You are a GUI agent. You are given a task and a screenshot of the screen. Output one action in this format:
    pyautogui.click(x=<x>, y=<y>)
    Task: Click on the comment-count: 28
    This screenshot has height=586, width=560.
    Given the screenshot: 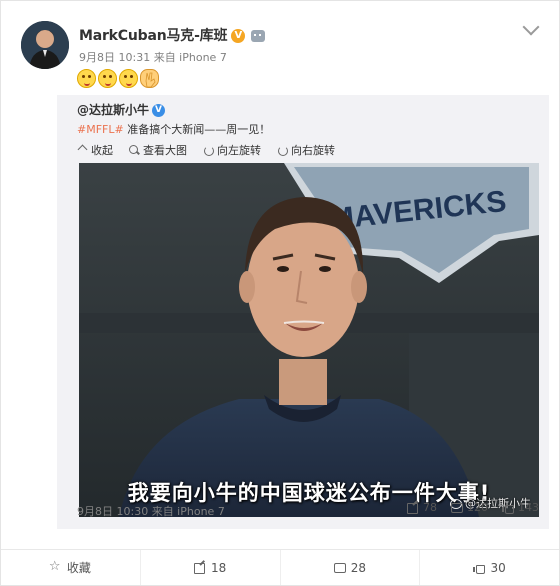 What is the action you would take?
    pyautogui.click(x=358, y=567)
    